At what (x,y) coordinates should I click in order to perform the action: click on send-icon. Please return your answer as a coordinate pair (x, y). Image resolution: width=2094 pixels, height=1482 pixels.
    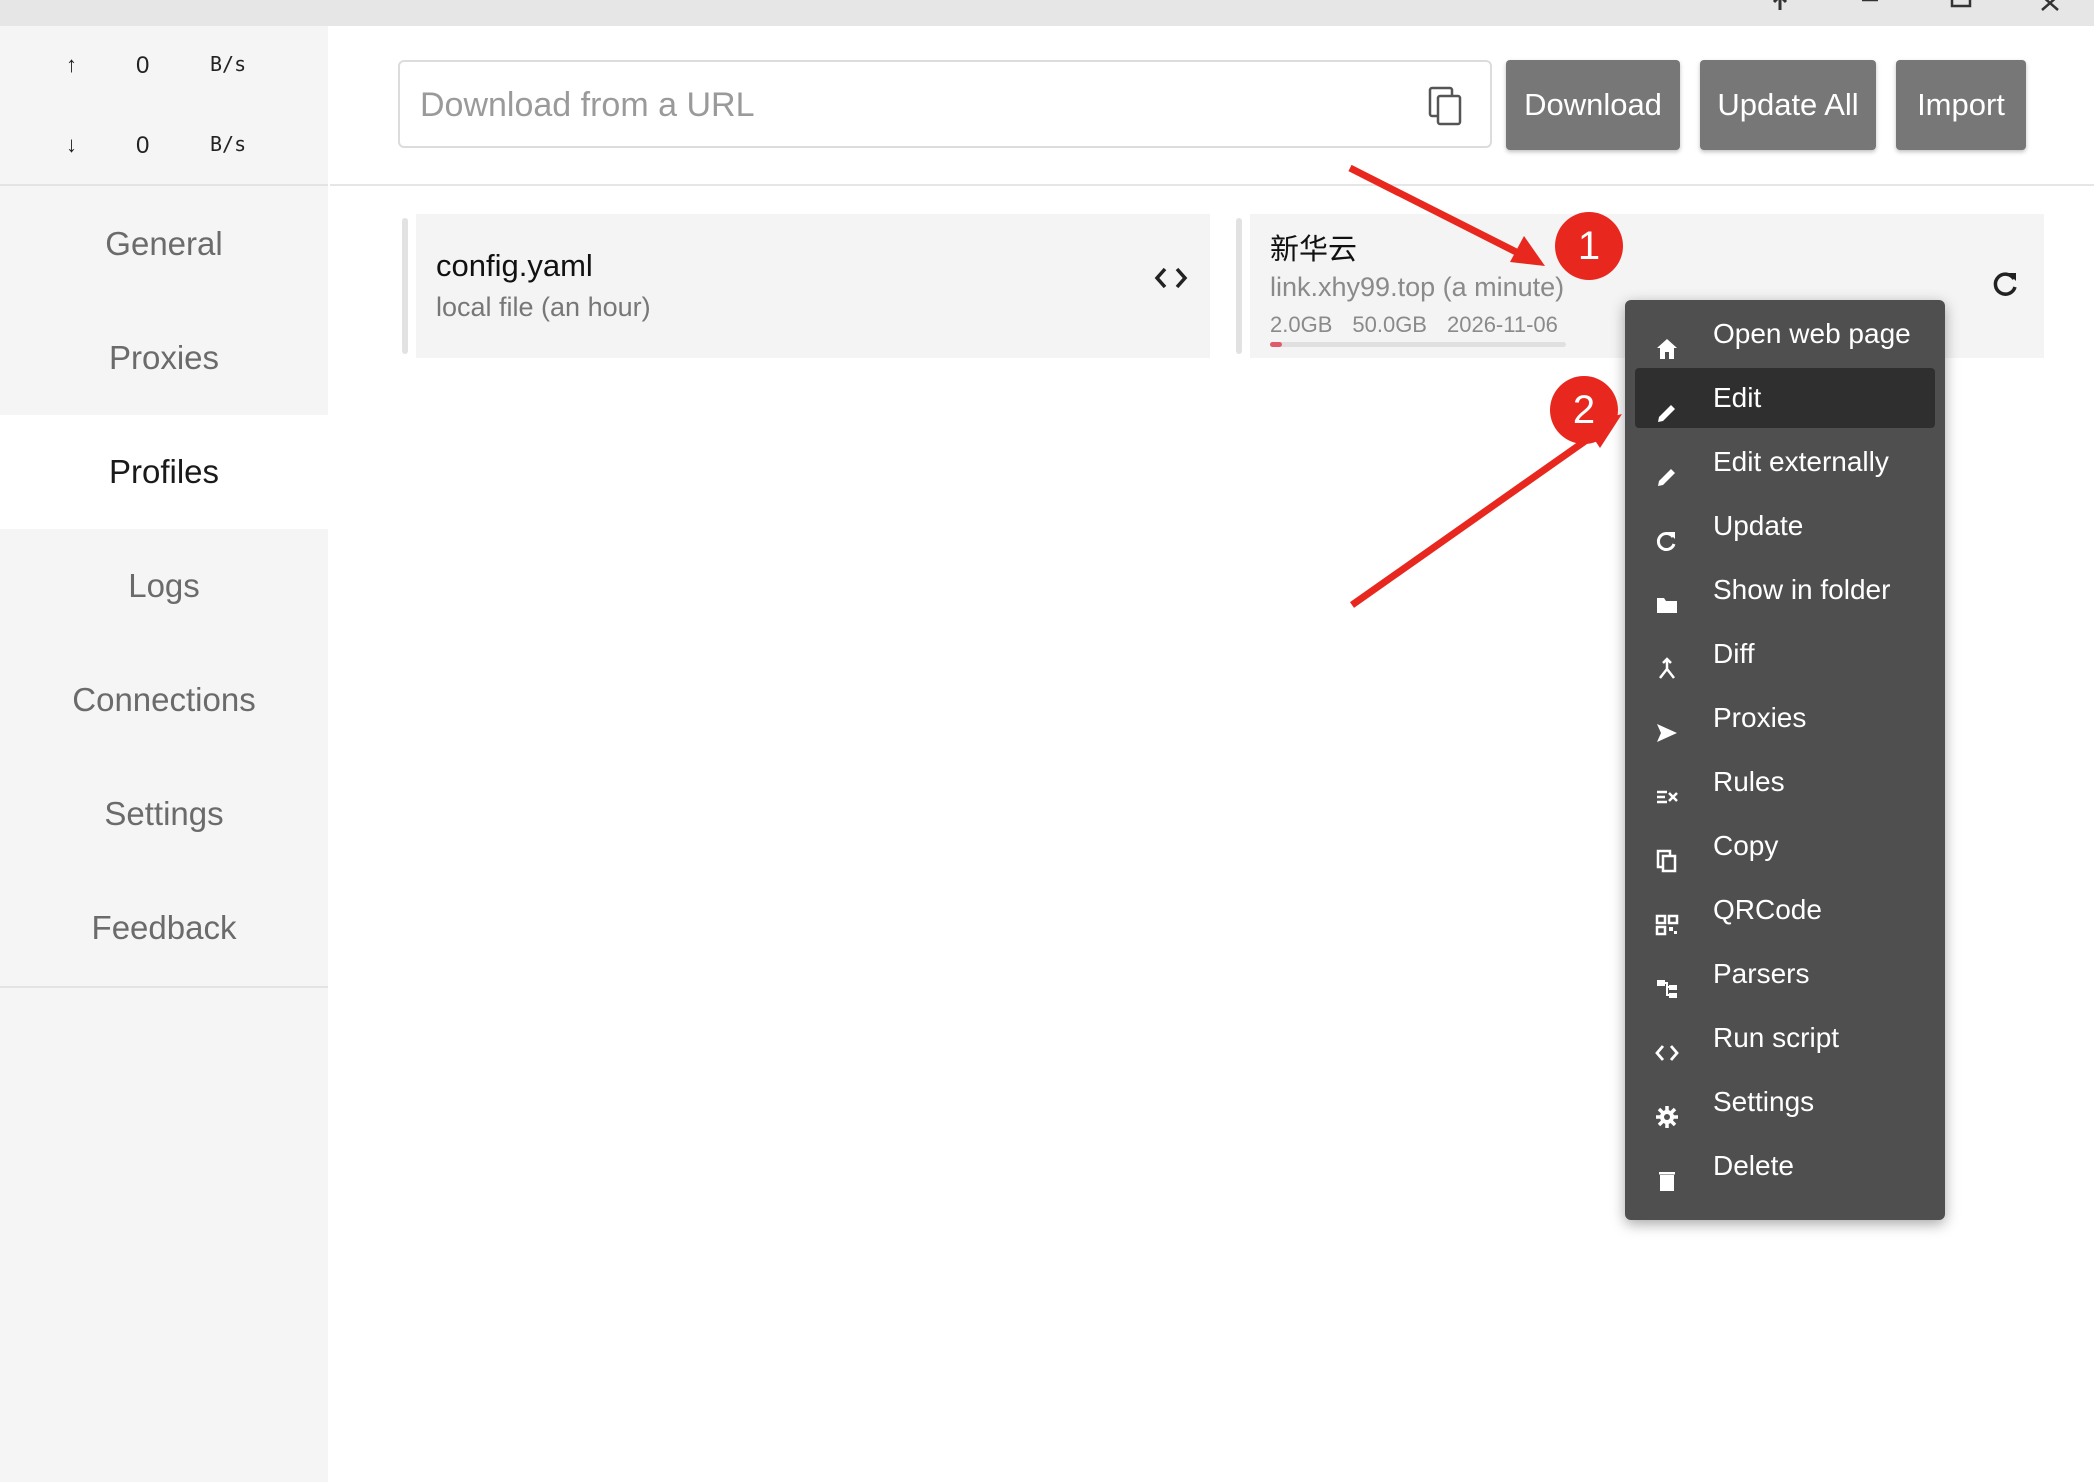
    Looking at the image, I should click on (1667, 724).